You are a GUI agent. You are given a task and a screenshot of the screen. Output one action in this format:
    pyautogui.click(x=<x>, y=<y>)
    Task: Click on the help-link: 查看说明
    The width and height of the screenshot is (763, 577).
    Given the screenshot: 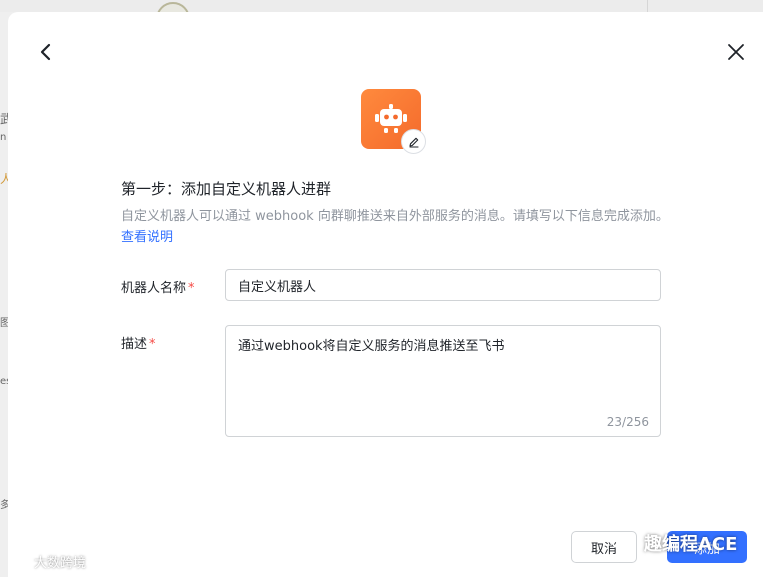 What is the action you would take?
    pyautogui.click(x=147, y=237)
    